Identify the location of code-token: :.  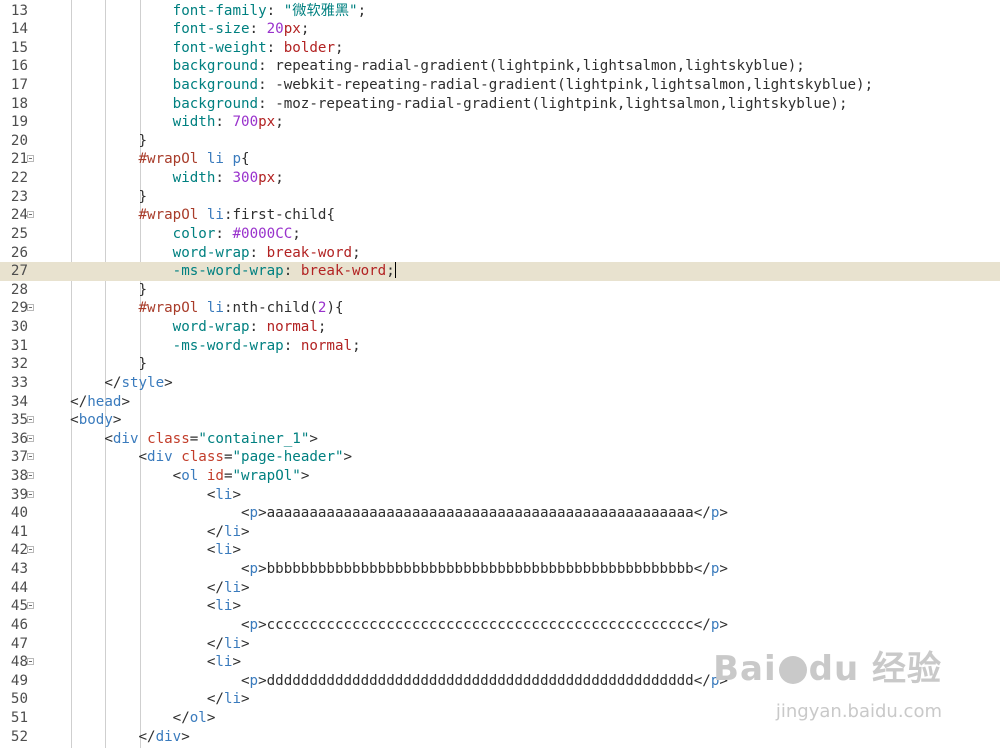
(224, 178).